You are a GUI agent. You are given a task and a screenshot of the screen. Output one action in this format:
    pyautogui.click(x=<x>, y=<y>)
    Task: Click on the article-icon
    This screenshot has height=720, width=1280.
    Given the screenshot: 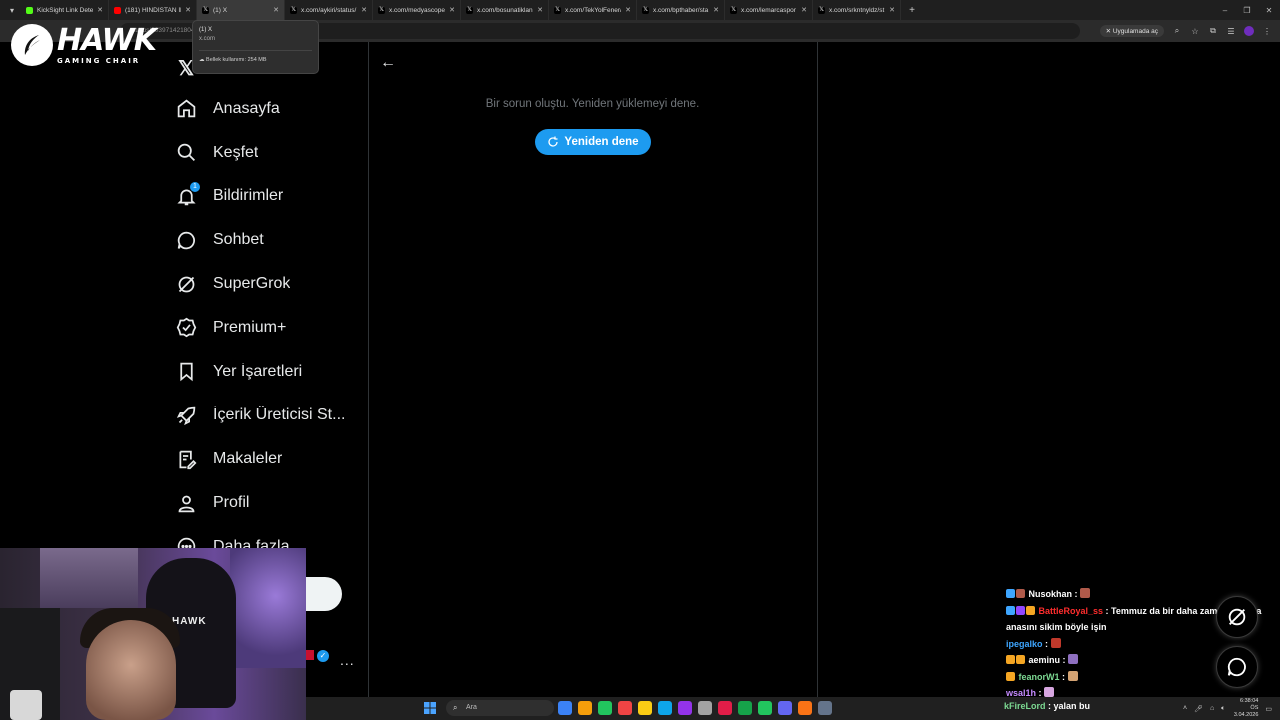 What is the action you would take?
    pyautogui.click(x=186, y=459)
    